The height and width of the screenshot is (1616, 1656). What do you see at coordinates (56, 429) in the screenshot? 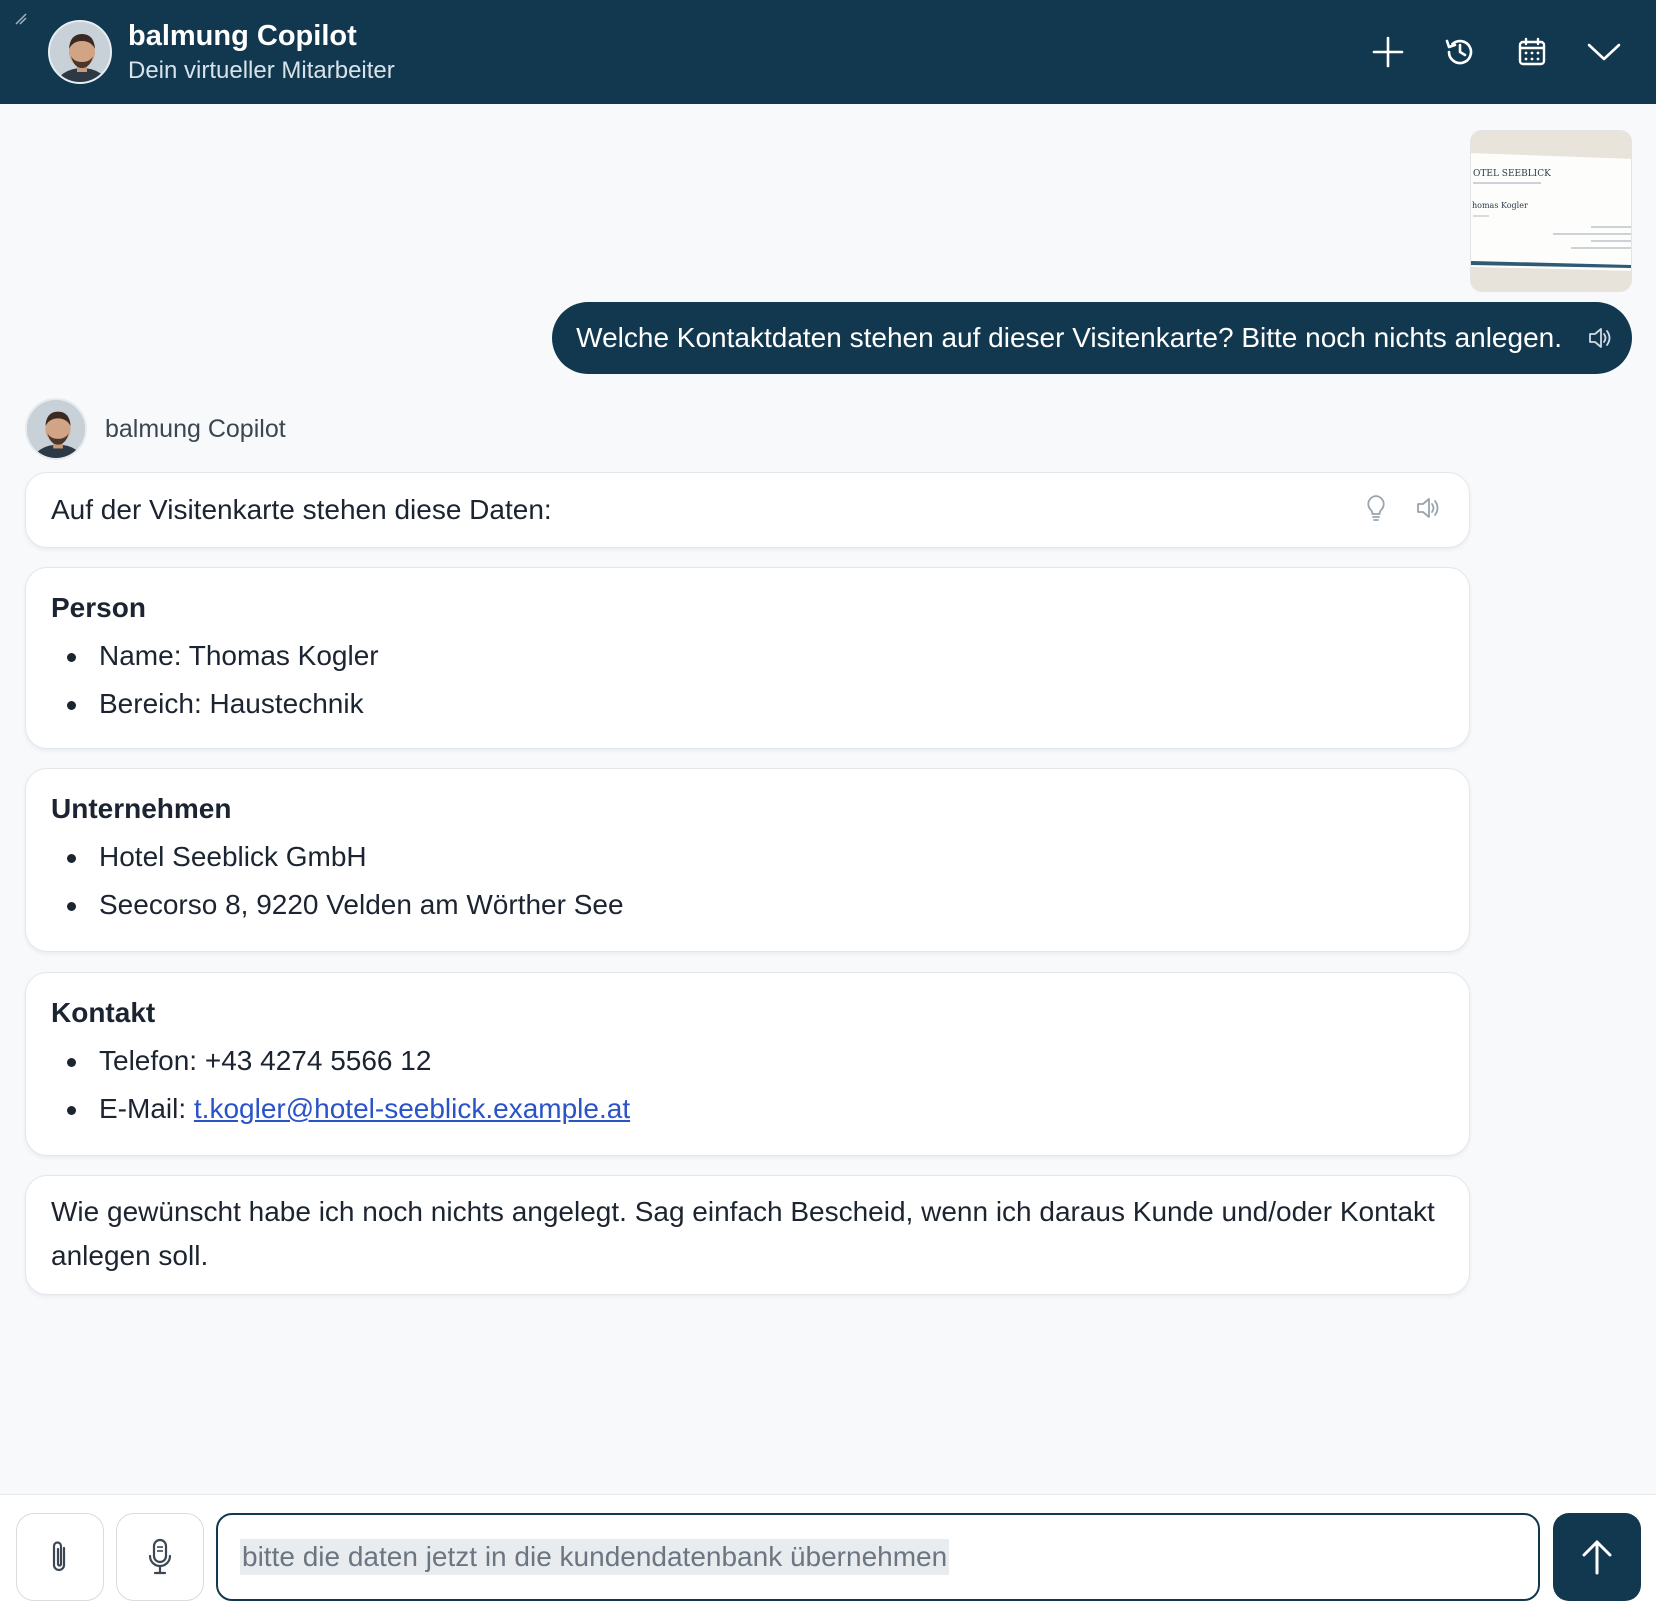
I see `bot-avatar` at bounding box center [56, 429].